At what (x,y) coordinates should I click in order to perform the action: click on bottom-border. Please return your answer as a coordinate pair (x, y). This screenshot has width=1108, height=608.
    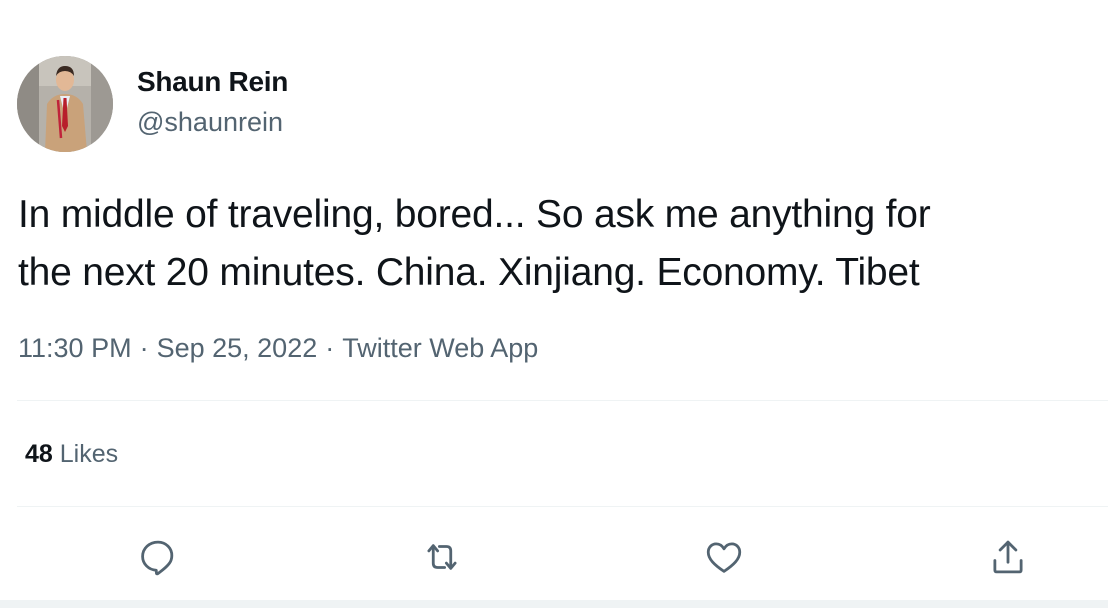
    Looking at the image, I should click on (554, 604).